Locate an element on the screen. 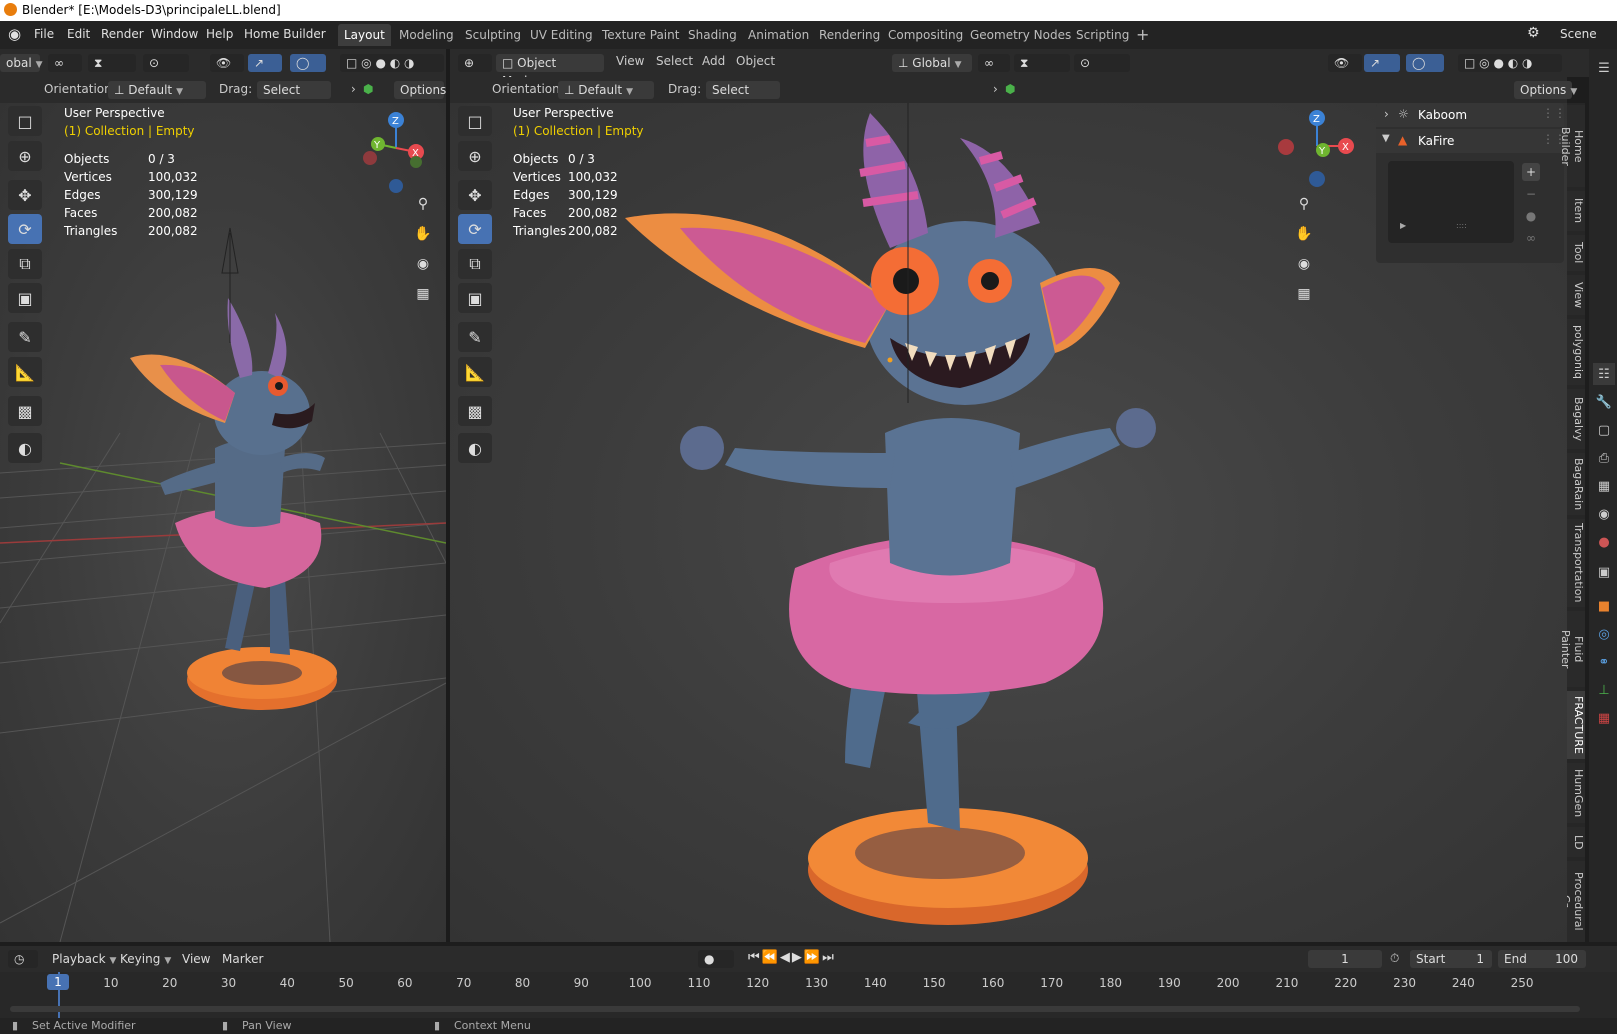 Image resolution: width=1617 pixels, height=1034 pixels. timeline-menu-marker: Marker is located at coordinates (242, 959).